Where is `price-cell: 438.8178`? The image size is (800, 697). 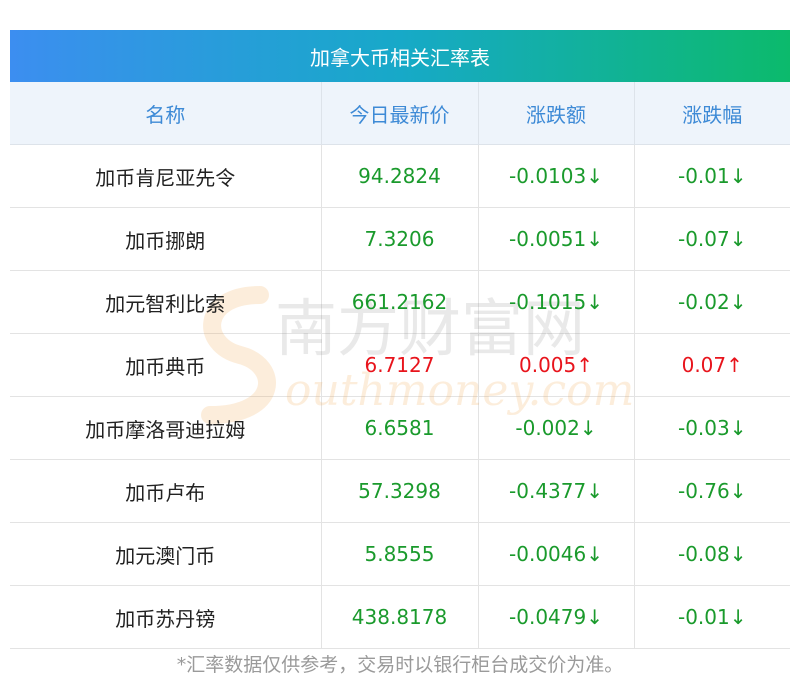 price-cell: 438.8178 is located at coordinates (400, 617).